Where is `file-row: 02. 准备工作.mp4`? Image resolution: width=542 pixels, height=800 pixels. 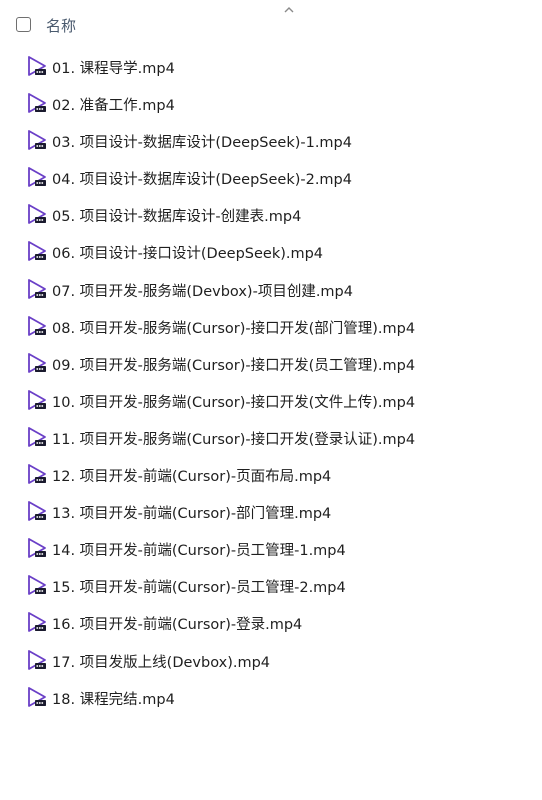
file-row: 02. 准备工作.mp4 is located at coordinates (271, 103).